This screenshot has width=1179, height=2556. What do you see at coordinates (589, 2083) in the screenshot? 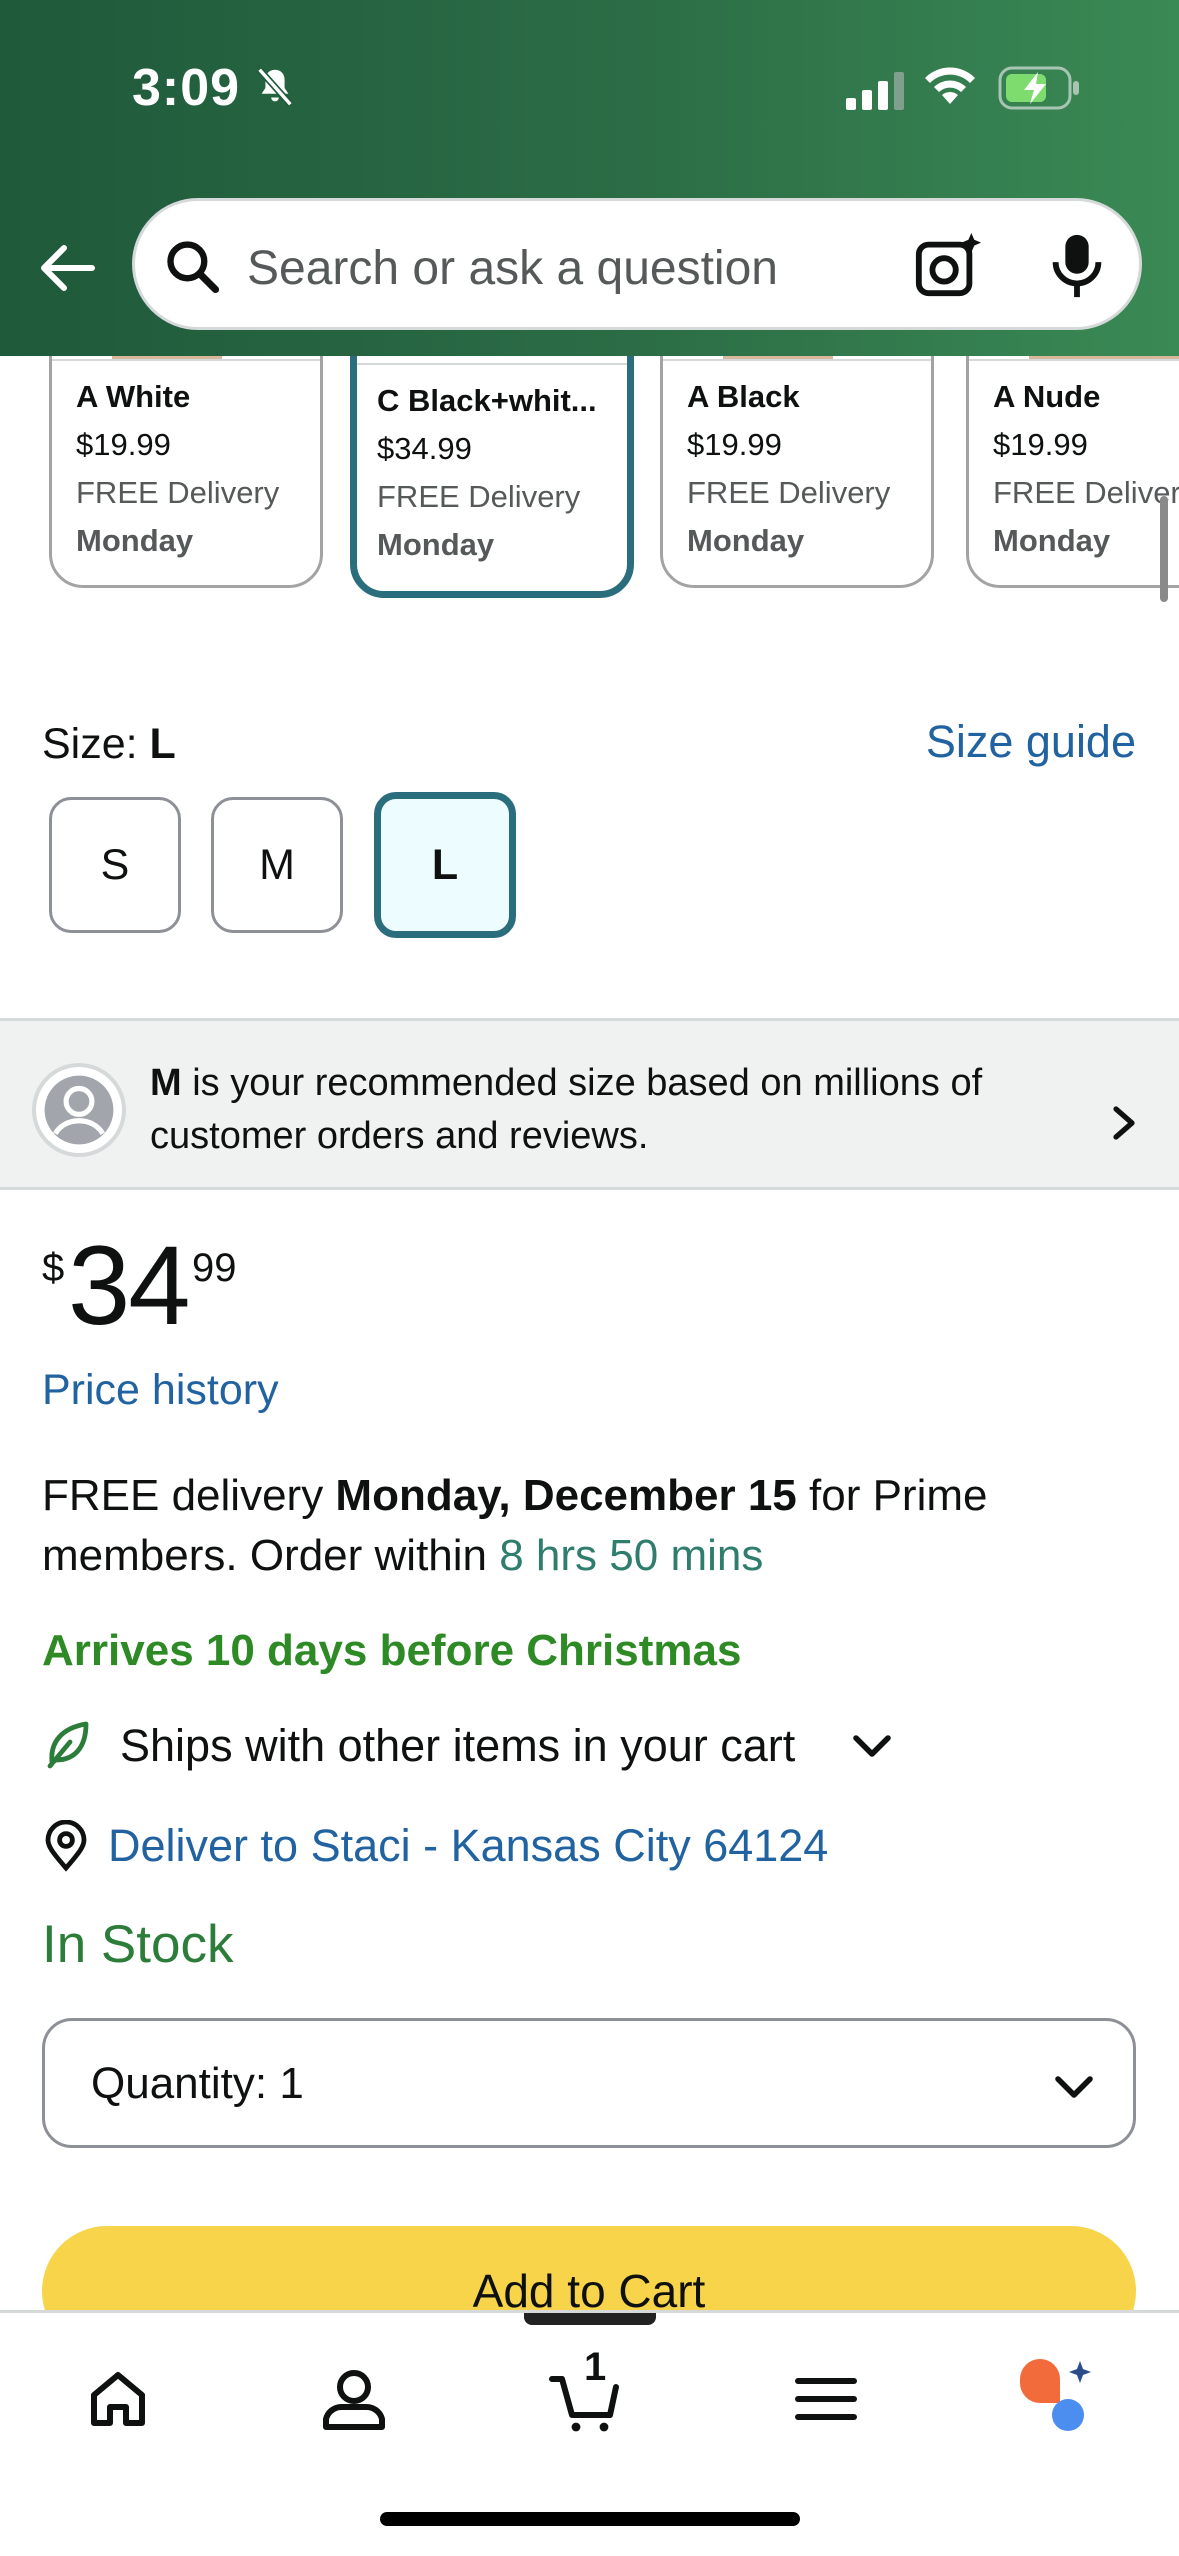
I see `quantity-dropdown: Quantity: 1` at bounding box center [589, 2083].